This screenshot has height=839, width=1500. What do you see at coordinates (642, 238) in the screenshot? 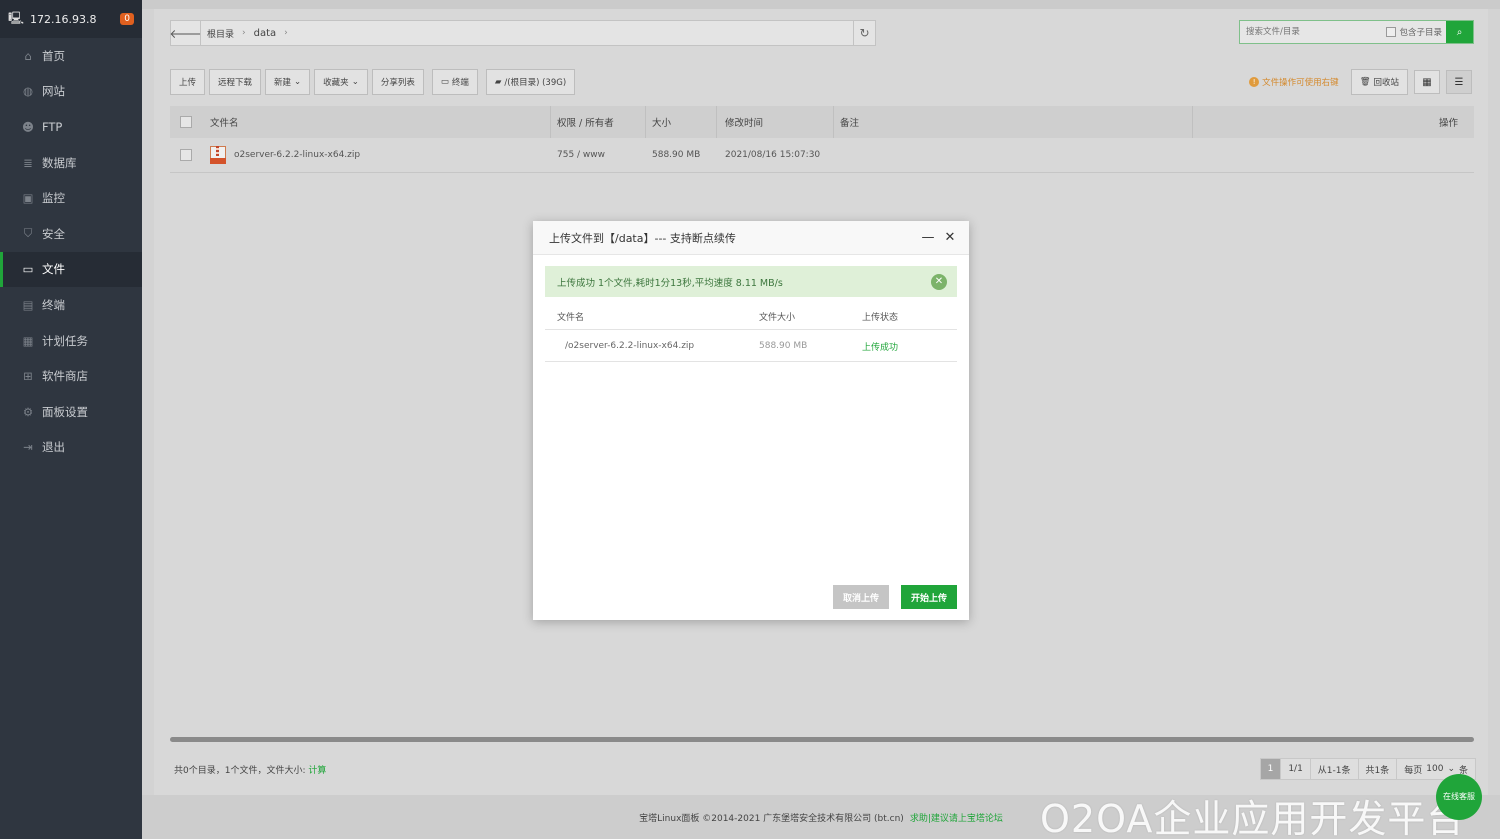
I see `dialog-title: 上传文件到【/data】--- 支持断点续传` at bounding box center [642, 238].